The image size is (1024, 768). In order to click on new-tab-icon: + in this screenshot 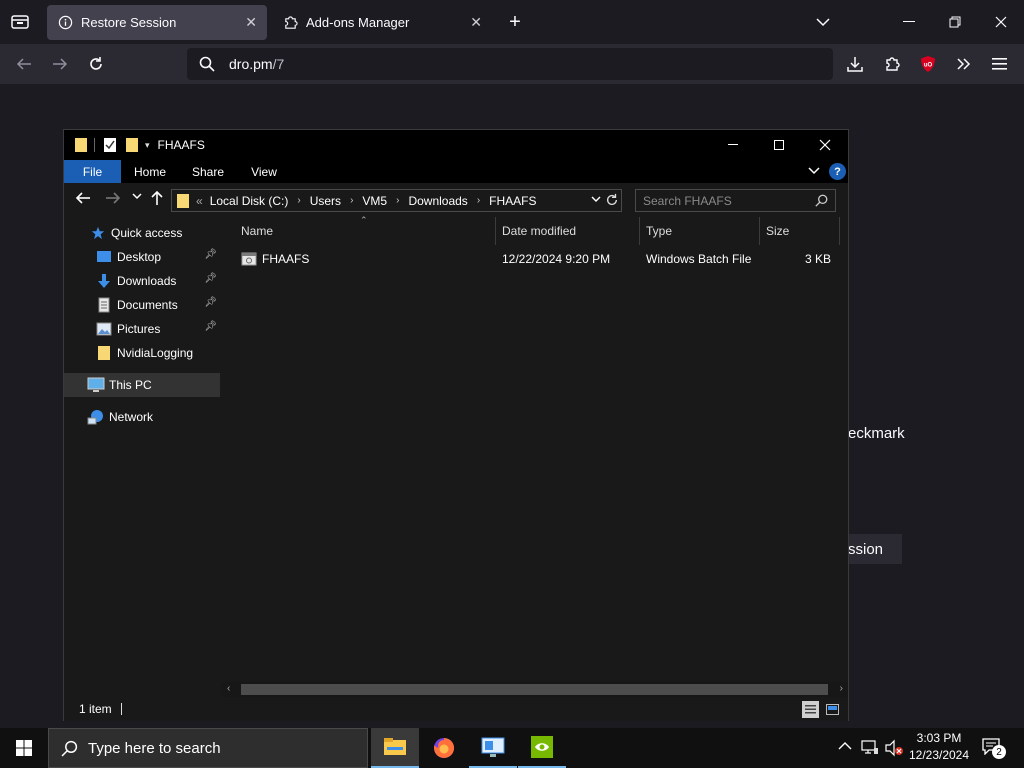, I will do `click(515, 22)`.